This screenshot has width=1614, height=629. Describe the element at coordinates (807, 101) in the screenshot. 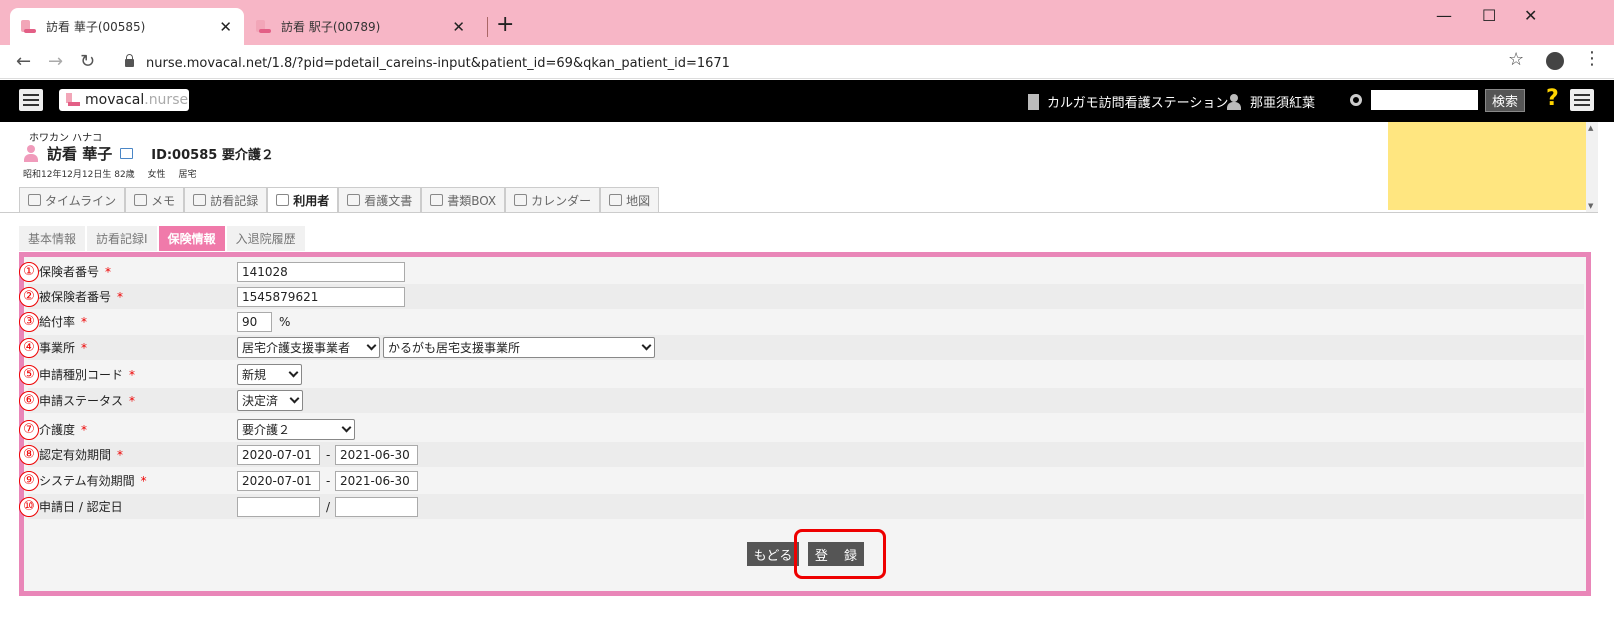

I see `app-header: movacal. nurse カルガモ訪問看護ステーション 那亜須紅葉 検索 ?` at that location.